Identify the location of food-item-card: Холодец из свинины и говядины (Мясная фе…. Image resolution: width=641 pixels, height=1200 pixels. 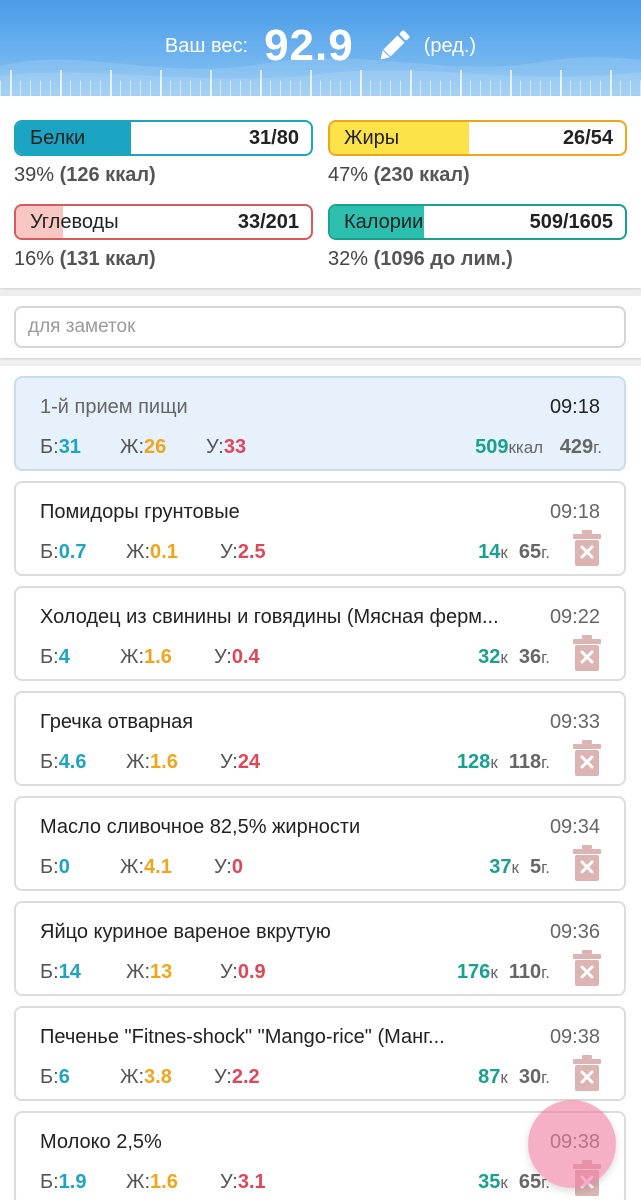
(320, 633).